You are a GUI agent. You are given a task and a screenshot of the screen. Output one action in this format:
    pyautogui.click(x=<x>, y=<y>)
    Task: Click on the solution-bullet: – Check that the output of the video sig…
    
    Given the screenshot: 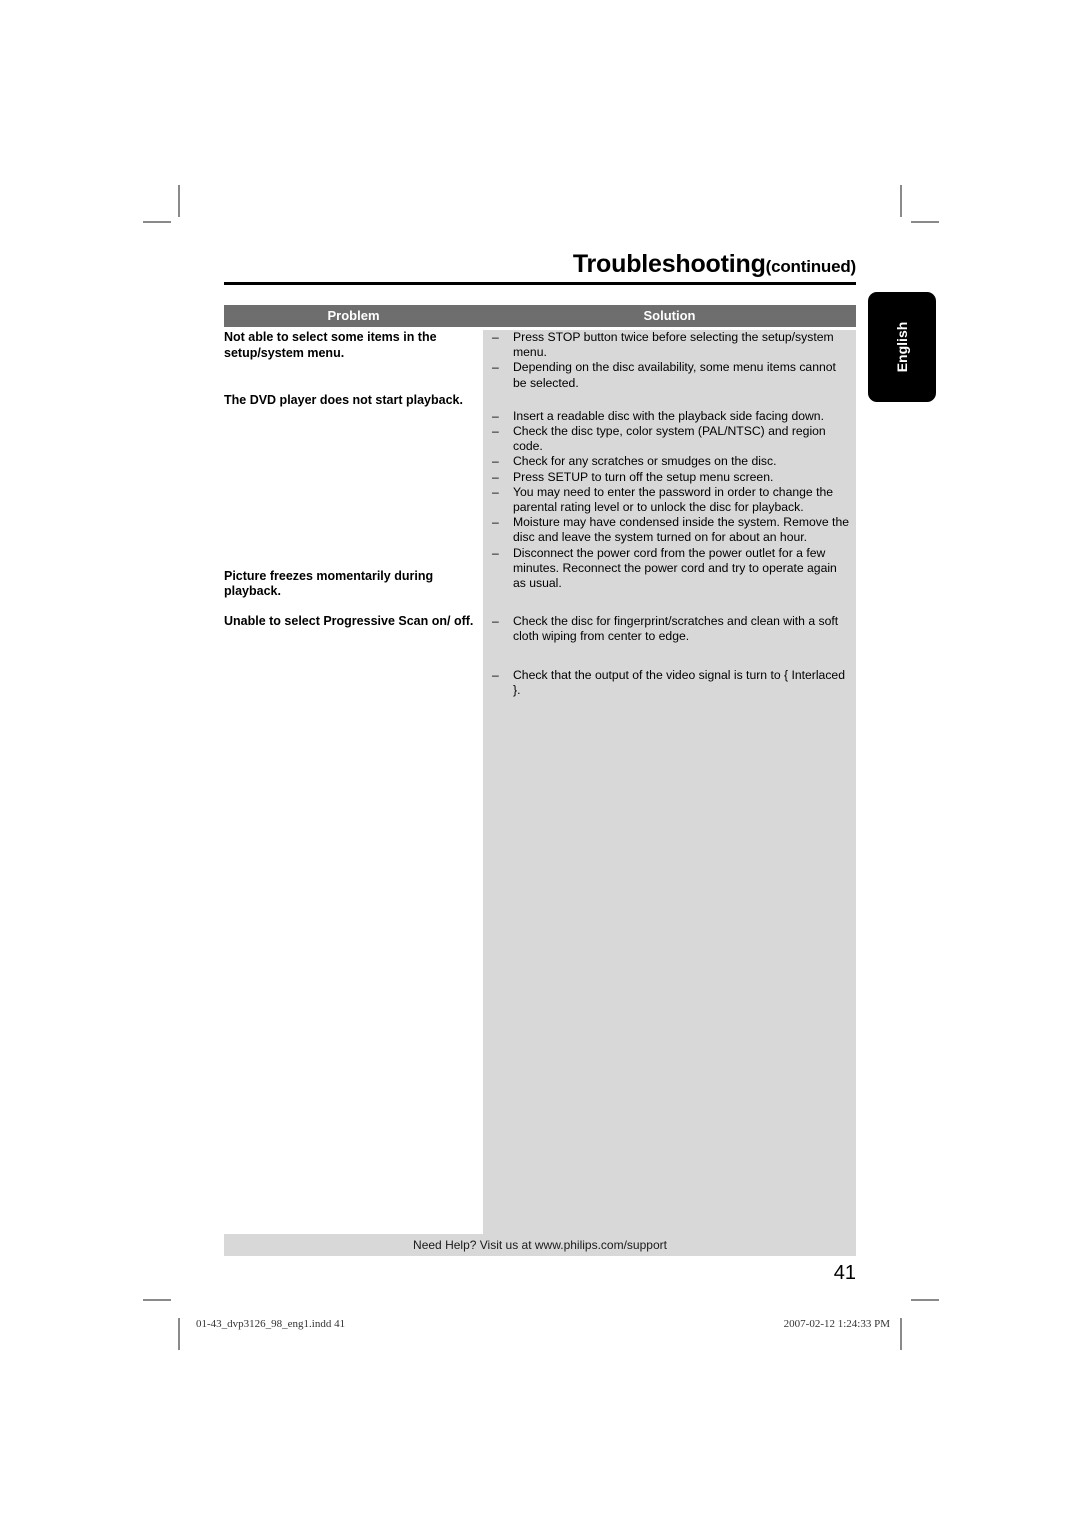 What is the action you would take?
    pyautogui.click(x=671, y=683)
    